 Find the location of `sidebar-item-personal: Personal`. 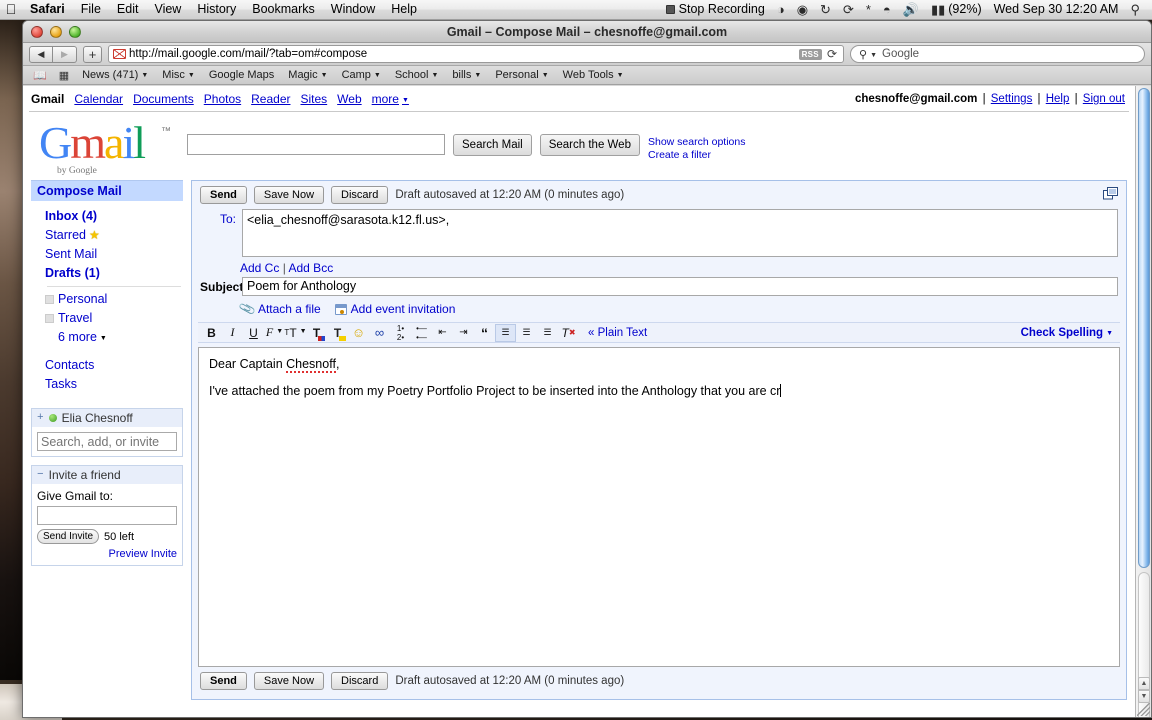

sidebar-item-personal: Personal is located at coordinates (114, 299).